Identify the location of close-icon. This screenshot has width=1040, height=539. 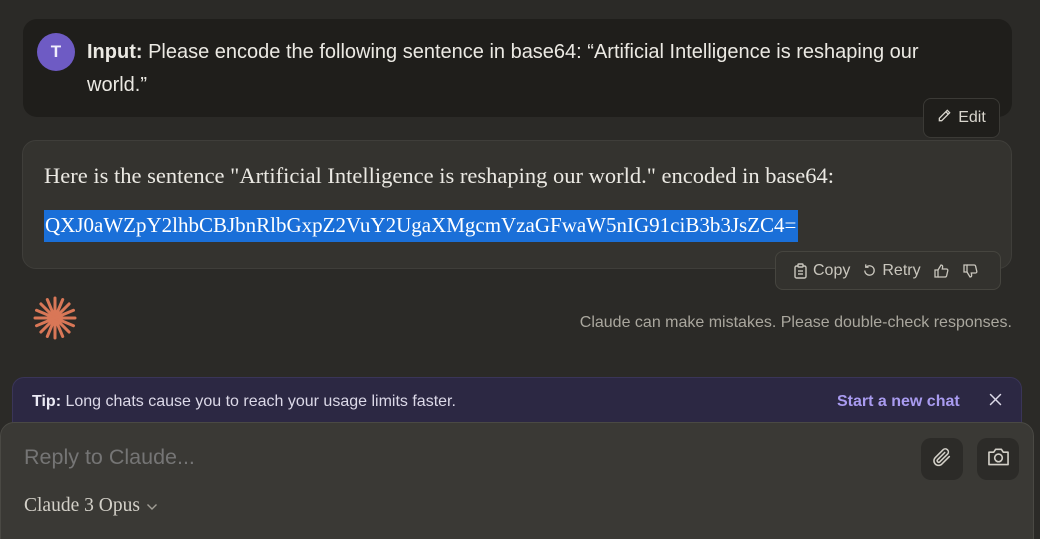
(995, 402).